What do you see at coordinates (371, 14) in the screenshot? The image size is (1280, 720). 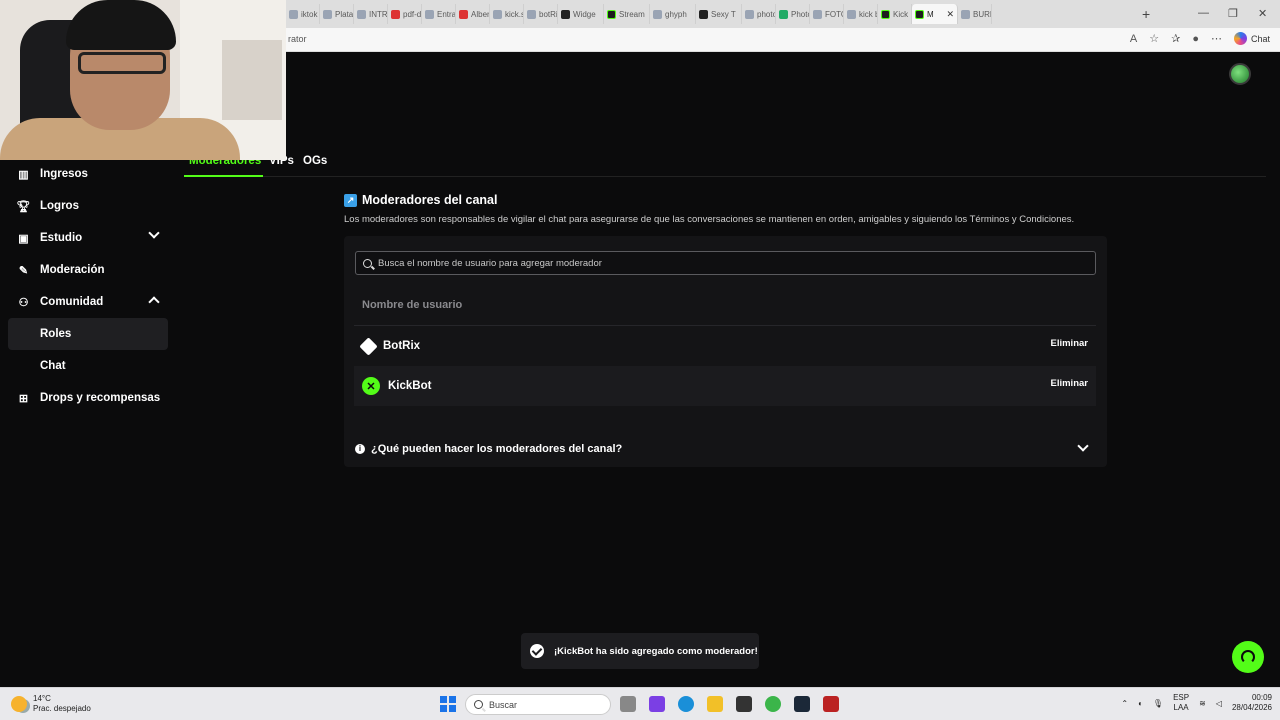 I see `browser-tab: INTRA` at bounding box center [371, 14].